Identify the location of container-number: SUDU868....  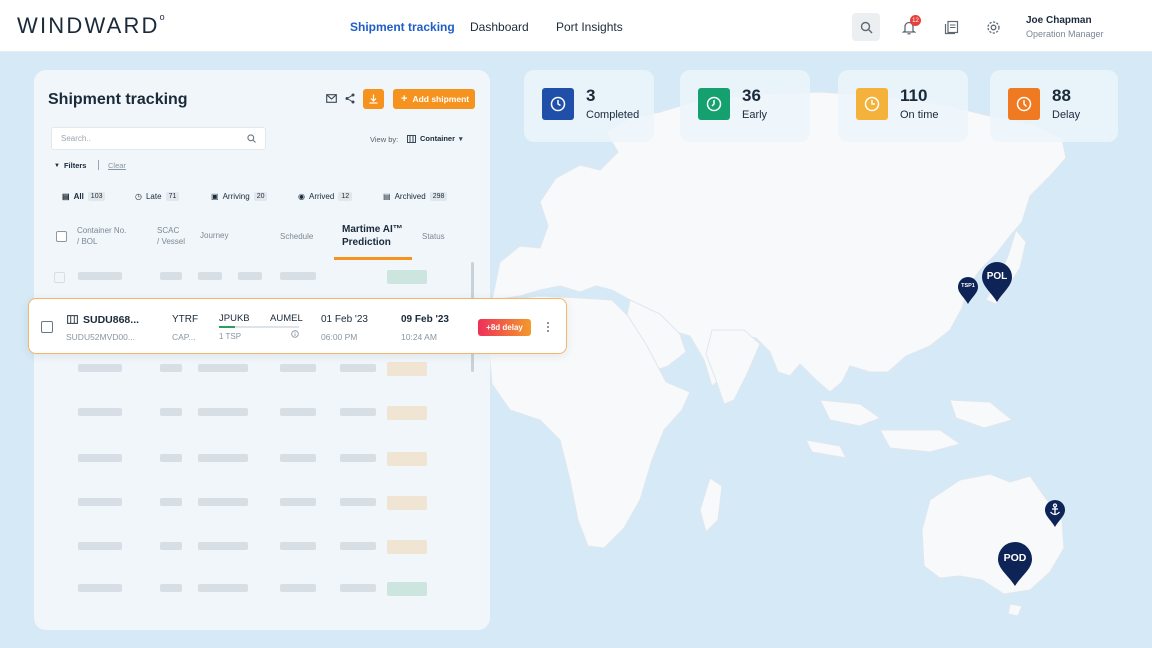
(111, 320).